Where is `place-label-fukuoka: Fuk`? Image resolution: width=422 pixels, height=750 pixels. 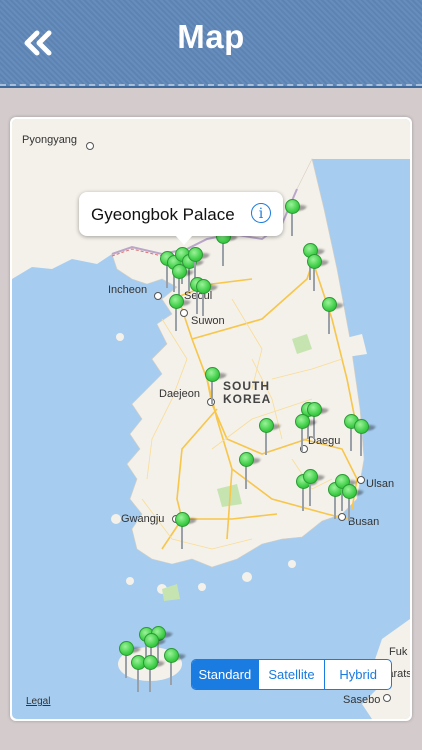
place-label-fukuoka: Fuk is located at coordinates (398, 652).